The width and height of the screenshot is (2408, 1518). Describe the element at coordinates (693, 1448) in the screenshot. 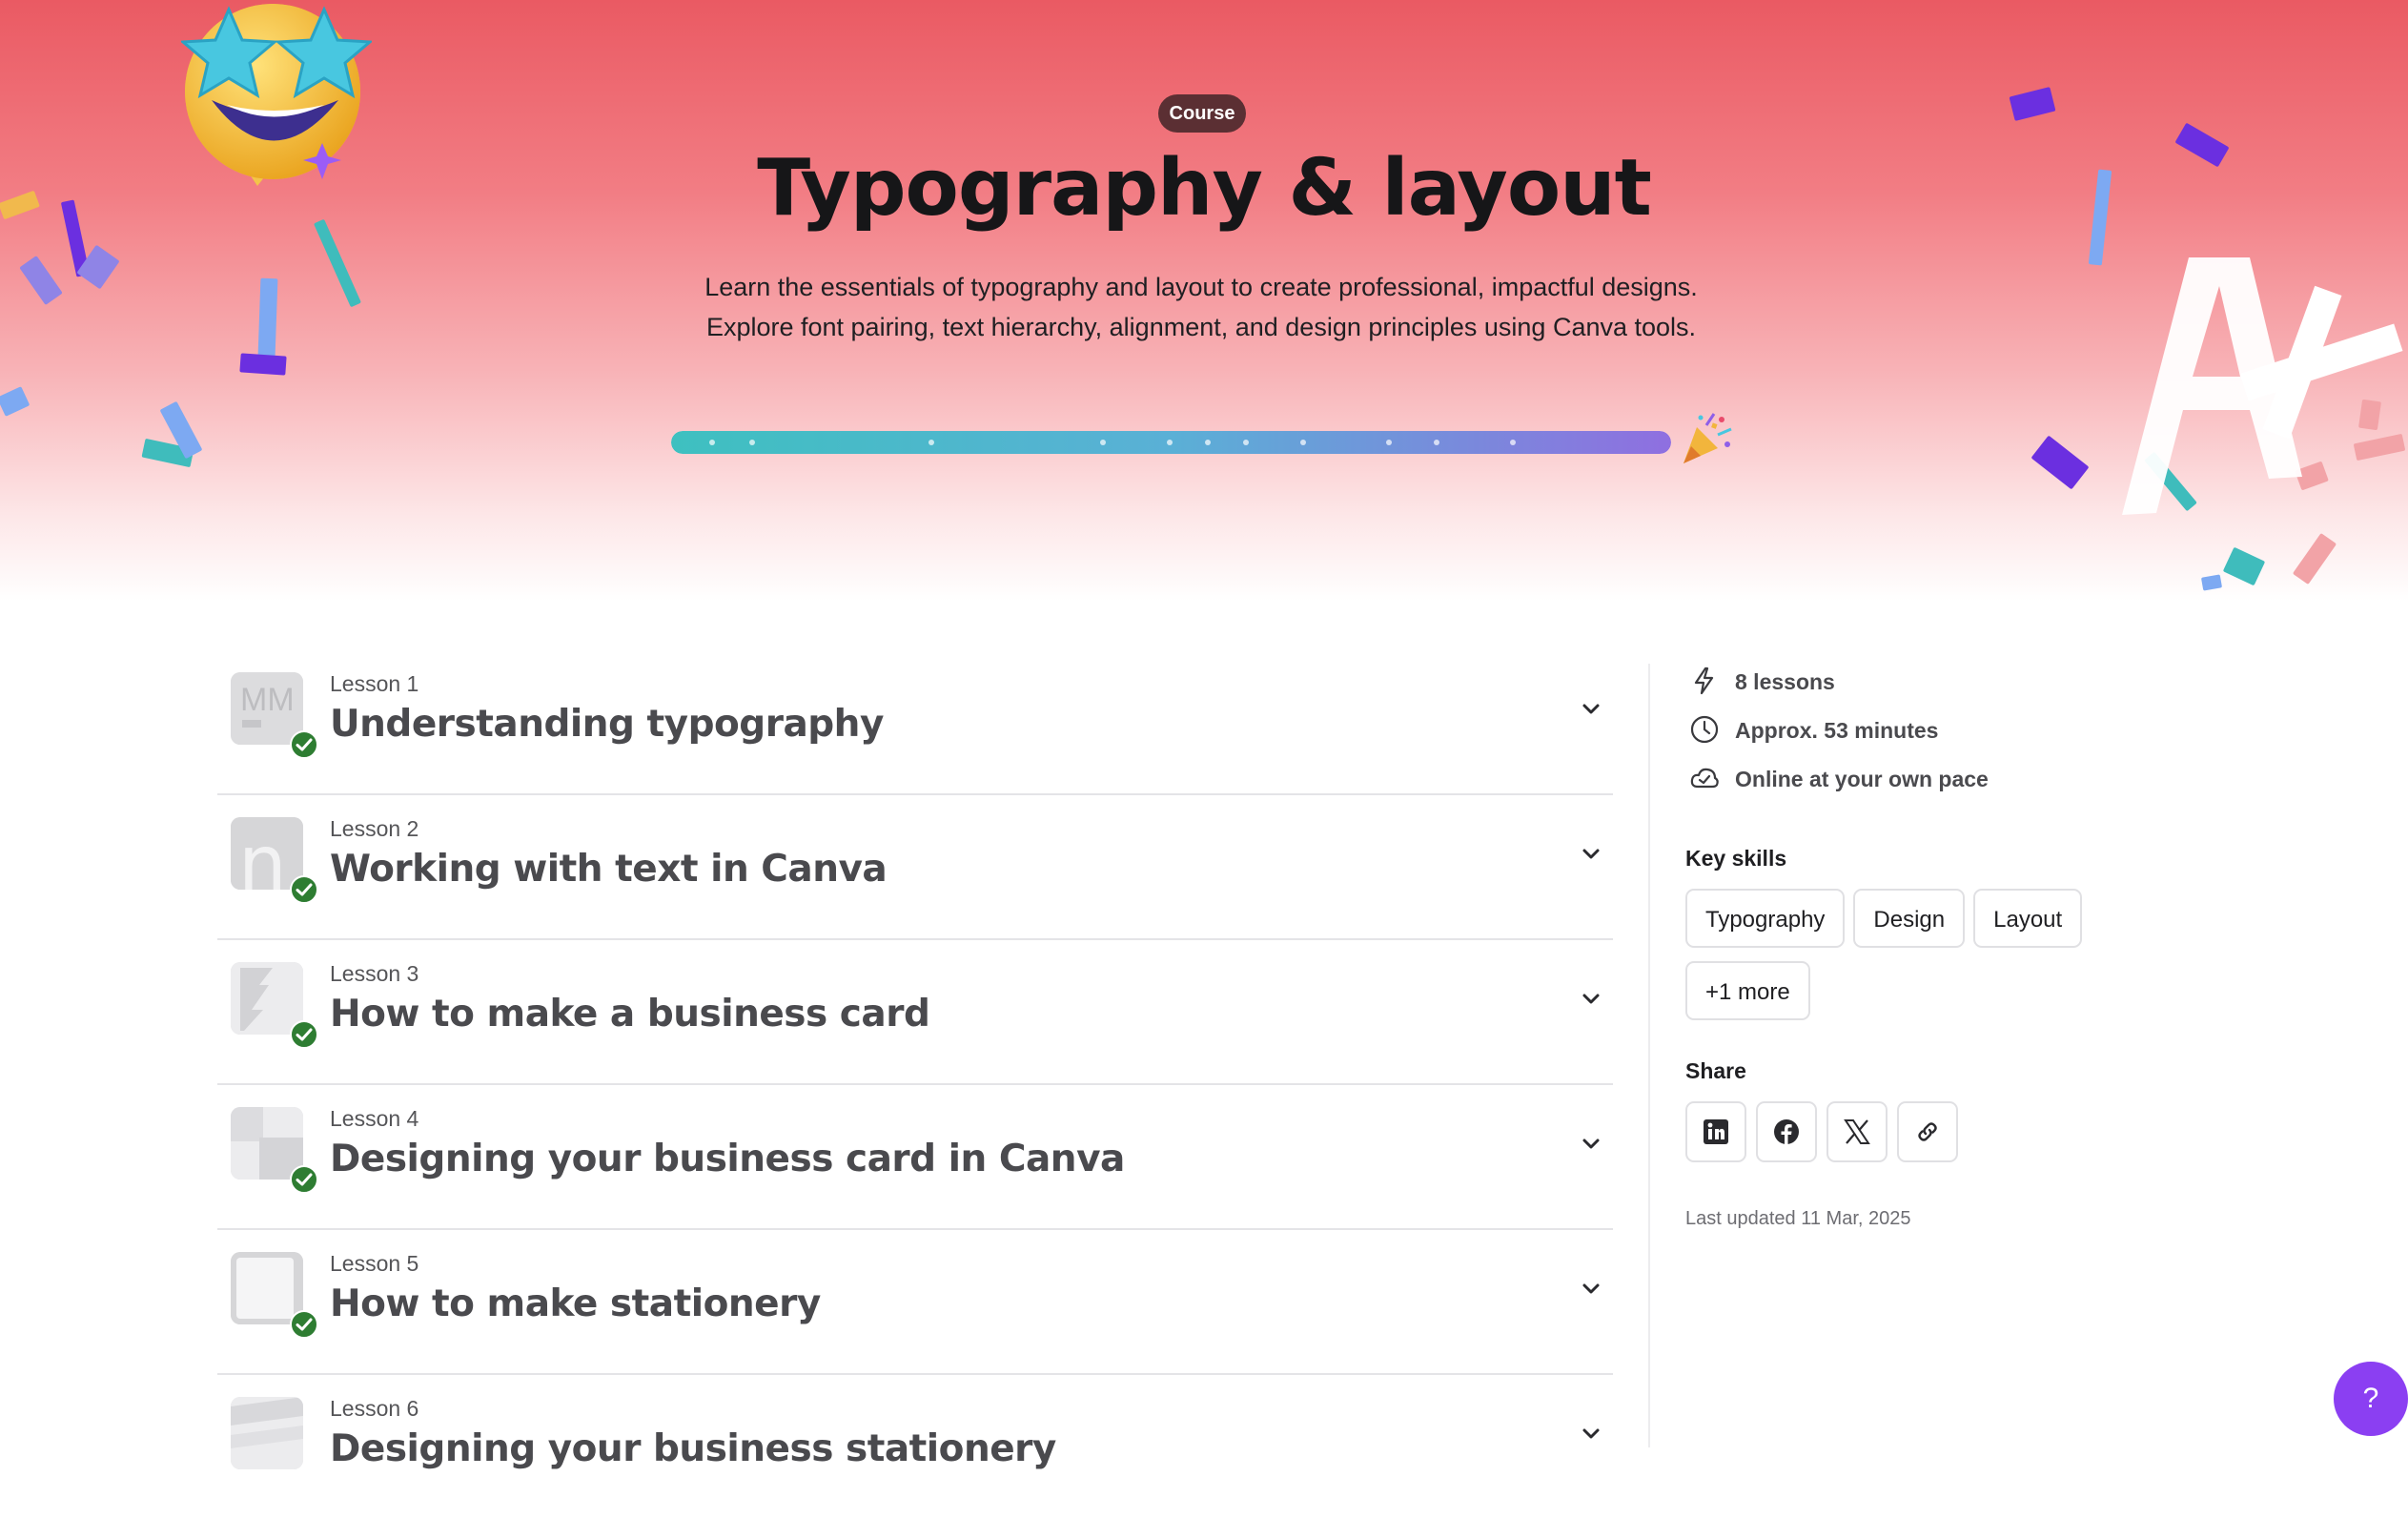

I see `lesson-title: Designing your business stationery` at that location.